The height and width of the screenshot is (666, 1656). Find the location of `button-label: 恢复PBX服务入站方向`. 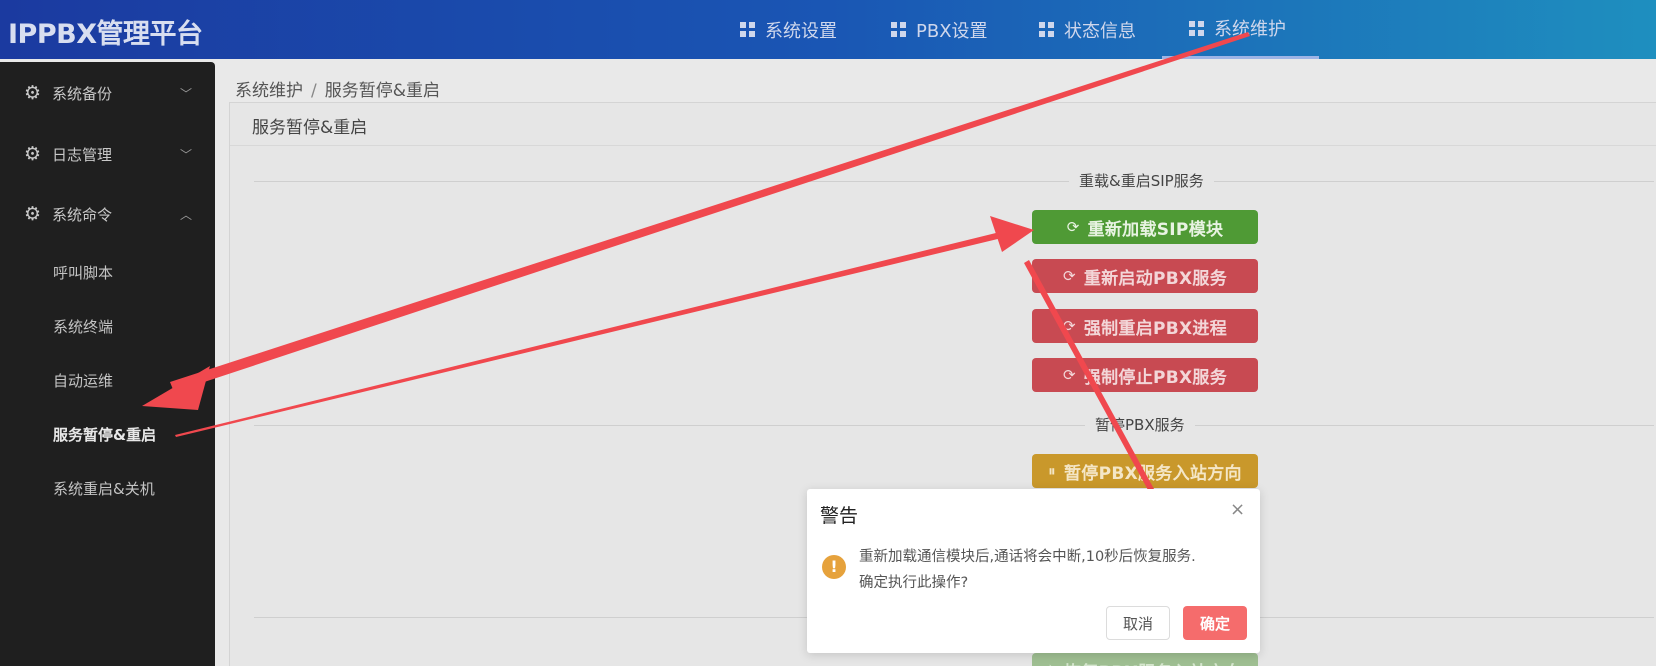

button-label: 恢复PBX服务入站方向 is located at coordinates (1153, 662).